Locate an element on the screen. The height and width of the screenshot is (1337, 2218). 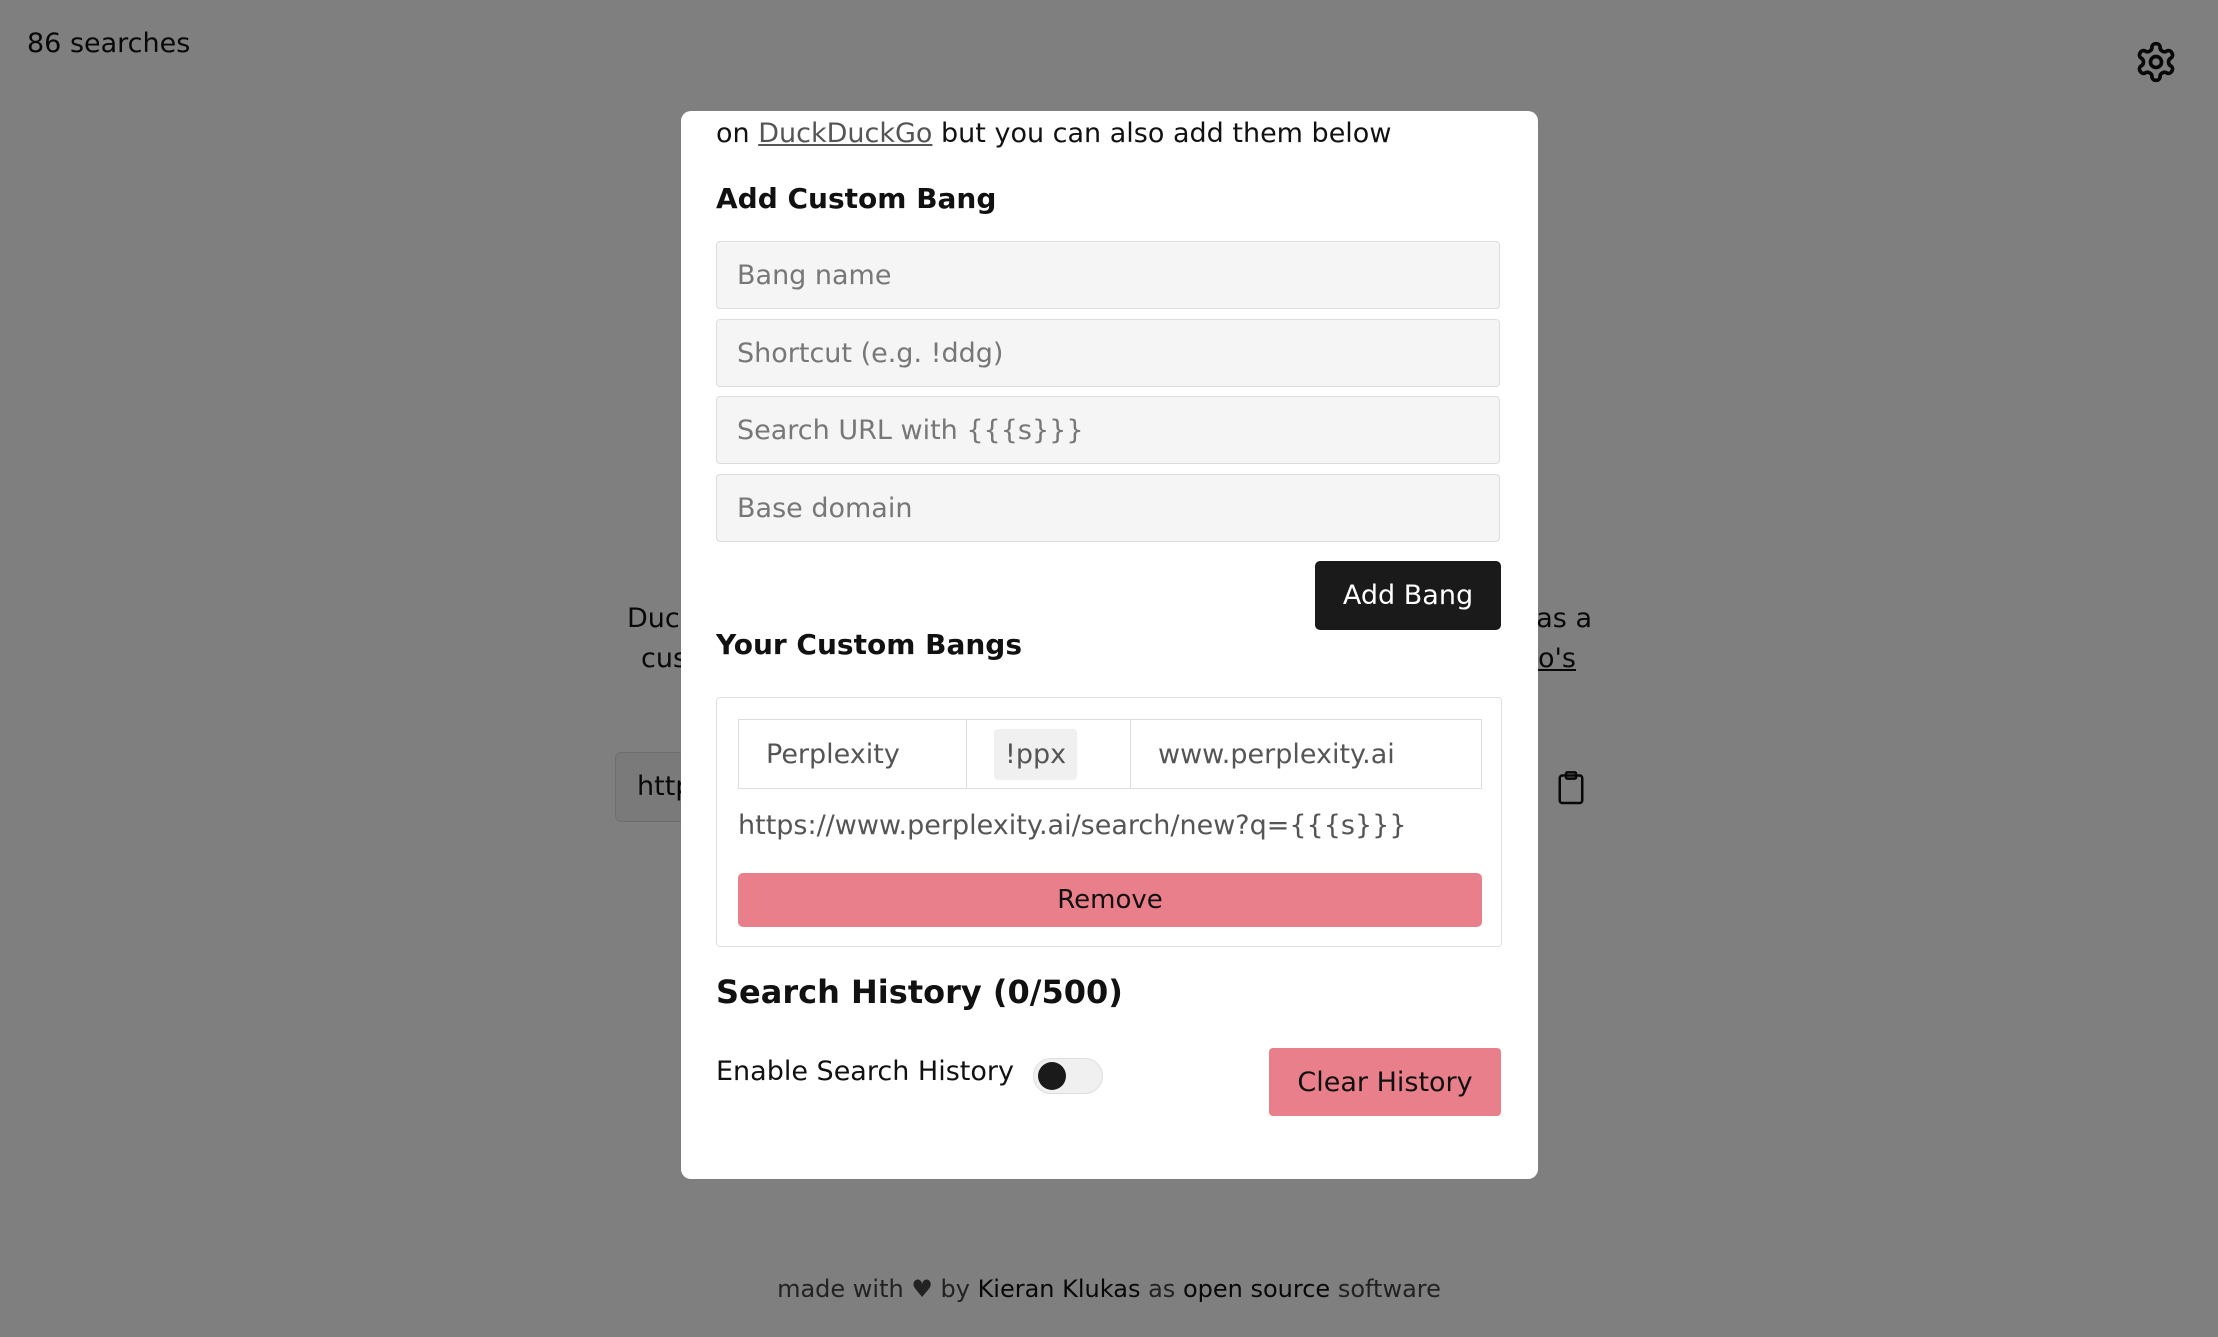
bang-shortcut-input is located at coordinates (1108, 353).